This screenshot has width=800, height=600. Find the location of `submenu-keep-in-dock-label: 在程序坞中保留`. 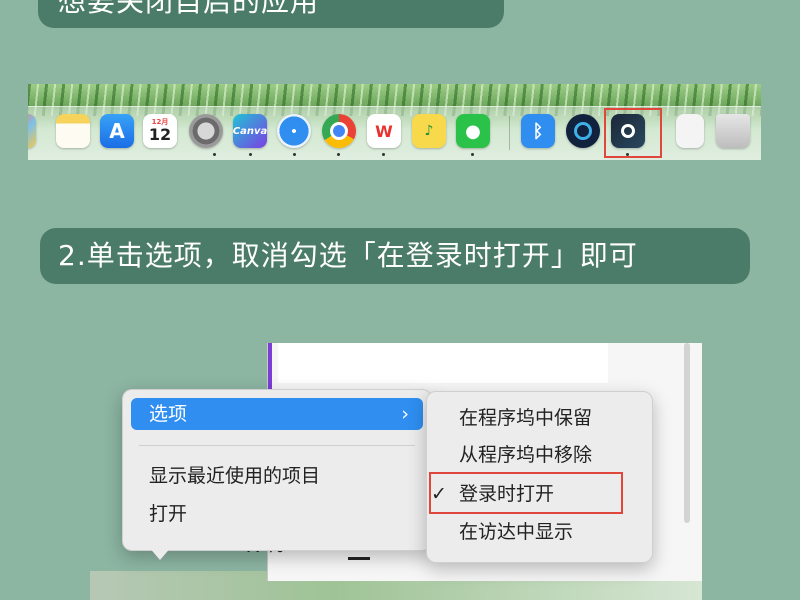

submenu-keep-in-dock-label: 在程序坞中保留 is located at coordinates (526, 418).